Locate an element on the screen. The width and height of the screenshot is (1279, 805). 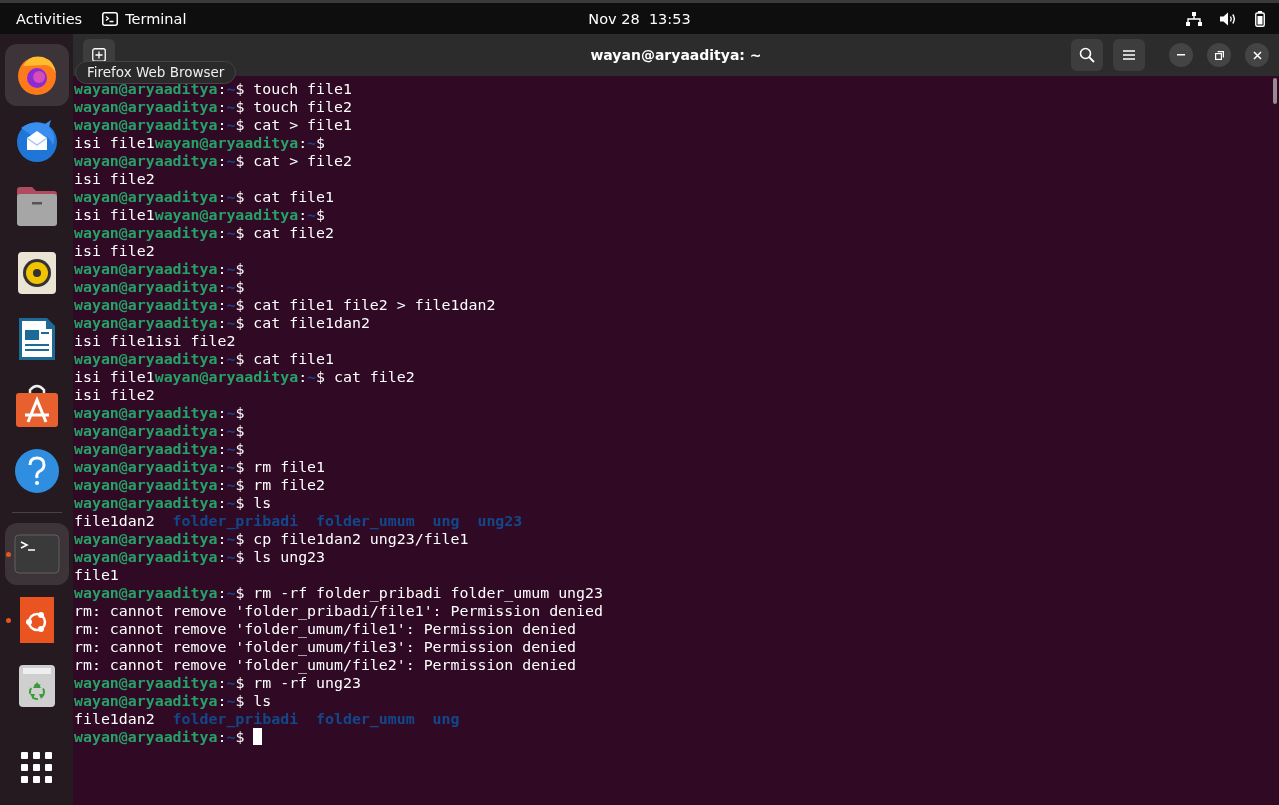
terminal-line: isi file1isi file2 is located at coordinates (155, 341).